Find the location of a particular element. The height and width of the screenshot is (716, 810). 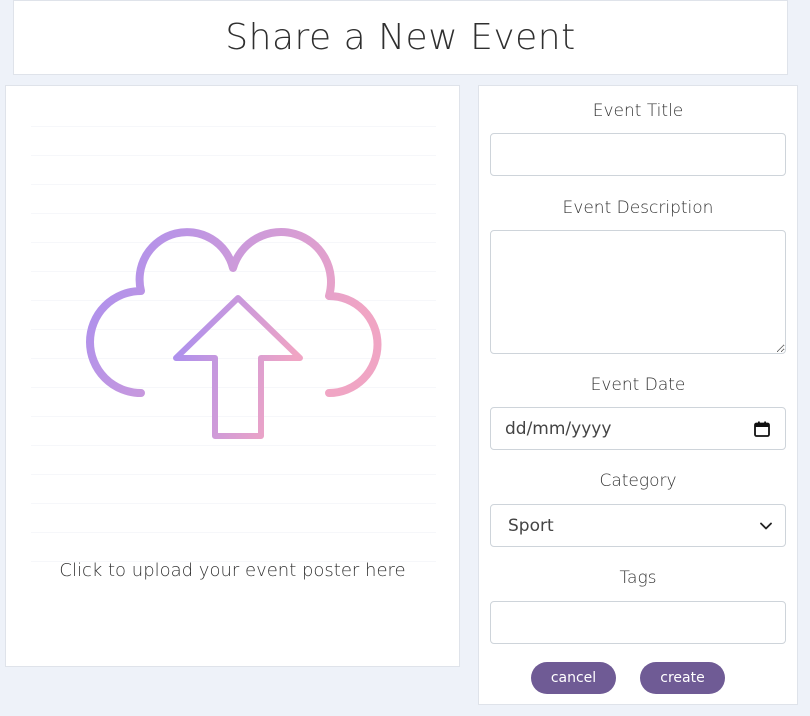

cloud-upload-icon is located at coordinates (234, 333).